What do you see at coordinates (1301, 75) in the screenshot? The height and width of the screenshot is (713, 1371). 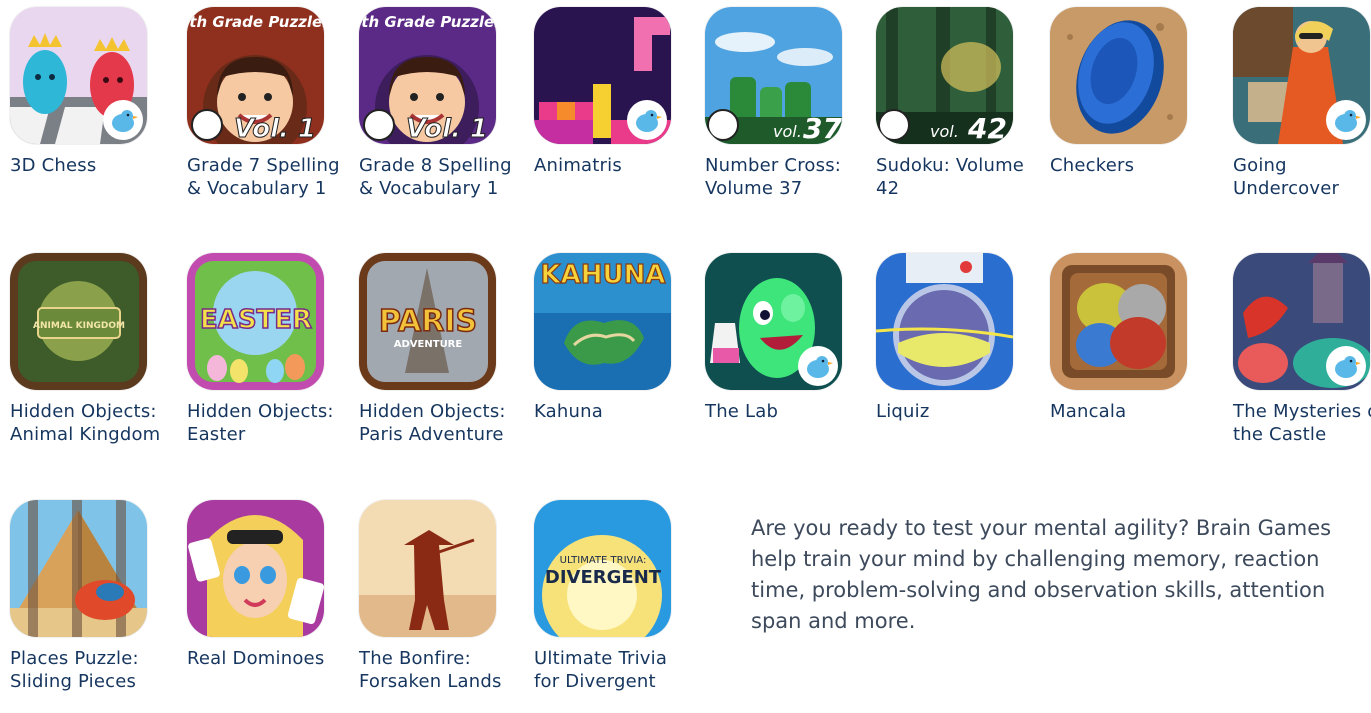 I see `game-icon-going-undercover` at bounding box center [1301, 75].